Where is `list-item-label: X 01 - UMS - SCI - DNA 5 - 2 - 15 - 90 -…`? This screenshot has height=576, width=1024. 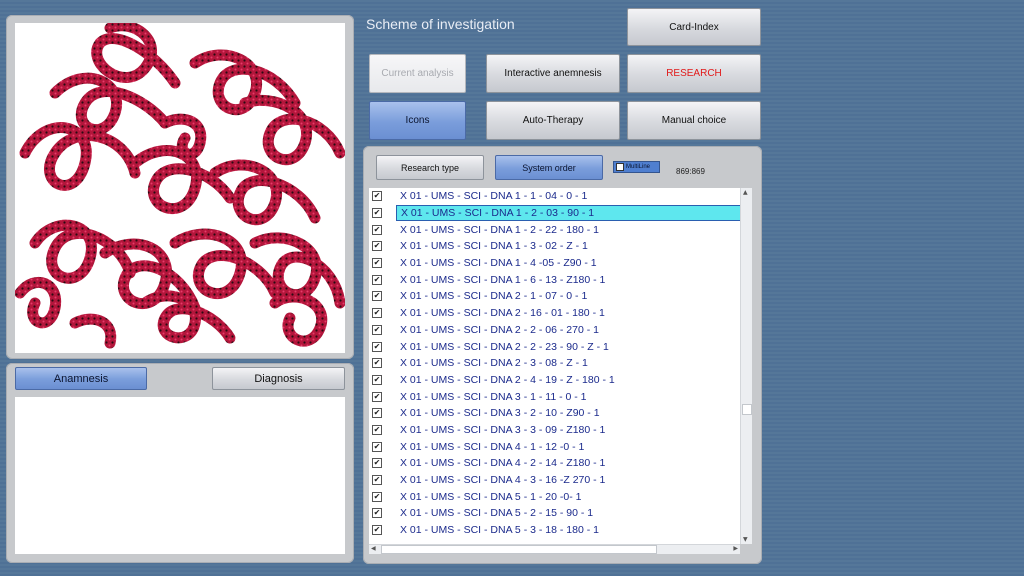
list-item-label: X 01 - UMS - SCI - DNA 5 - 2 - 15 - 90 -… is located at coordinates (497, 513).